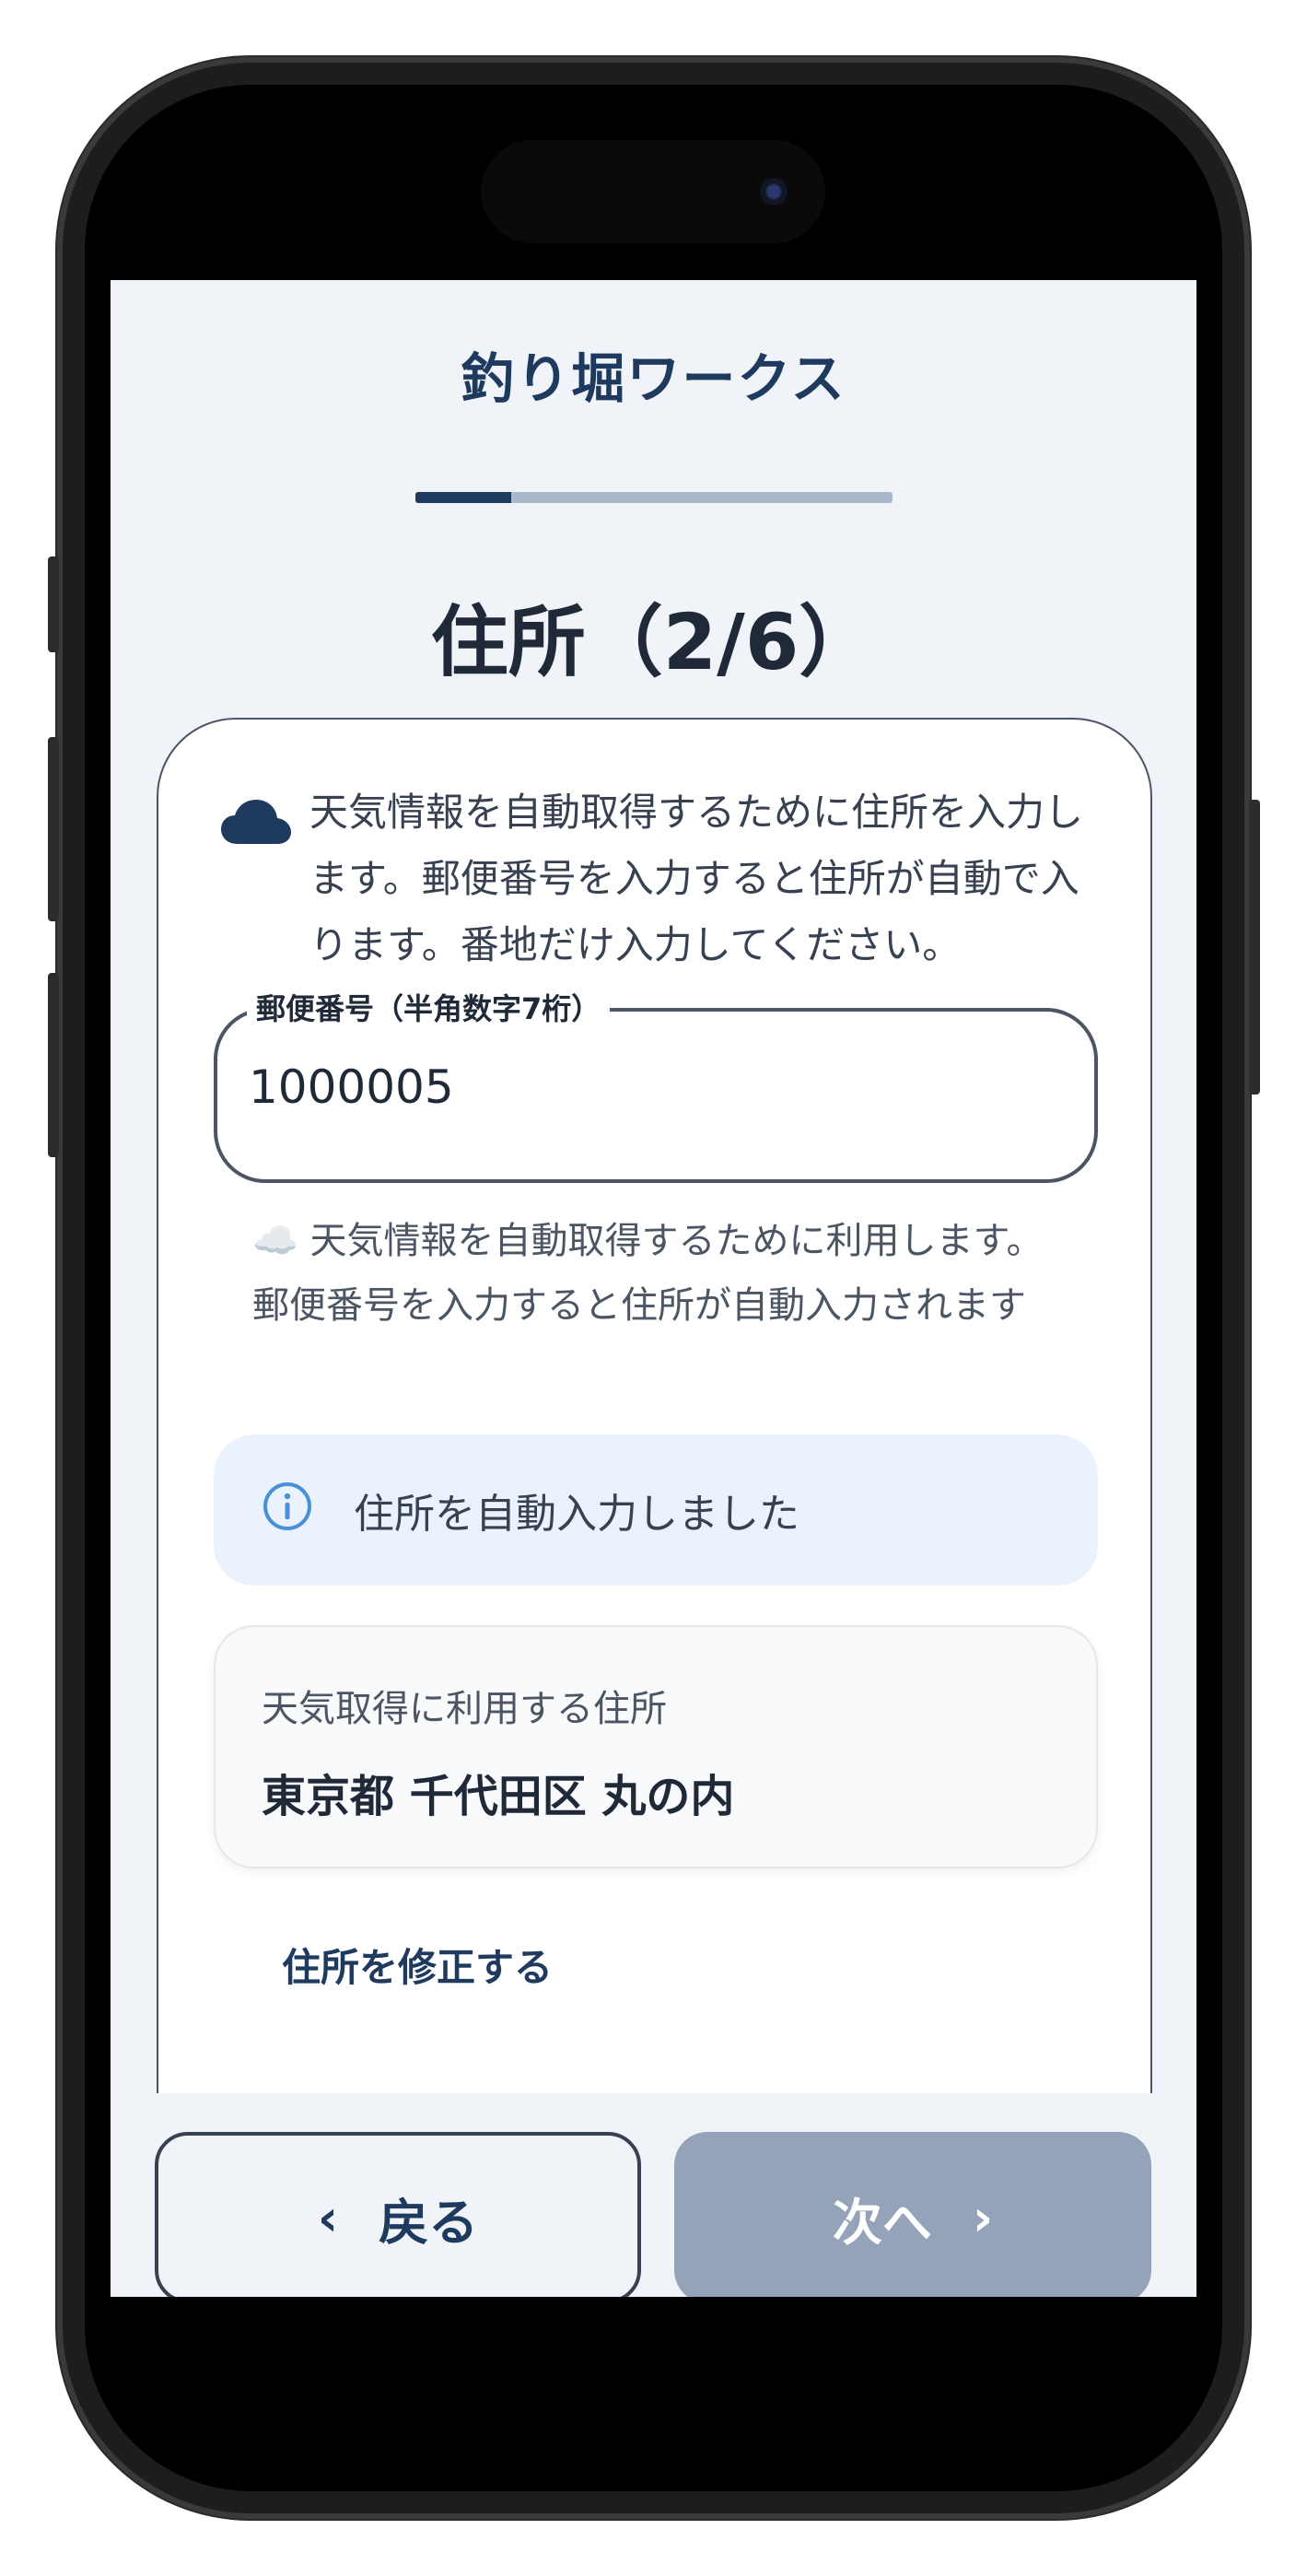 The height and width of the screenshot is (2576, 1307). Describe the element at coordinates (774, 191) in the screenshot. I see `camera-icon` at that location.